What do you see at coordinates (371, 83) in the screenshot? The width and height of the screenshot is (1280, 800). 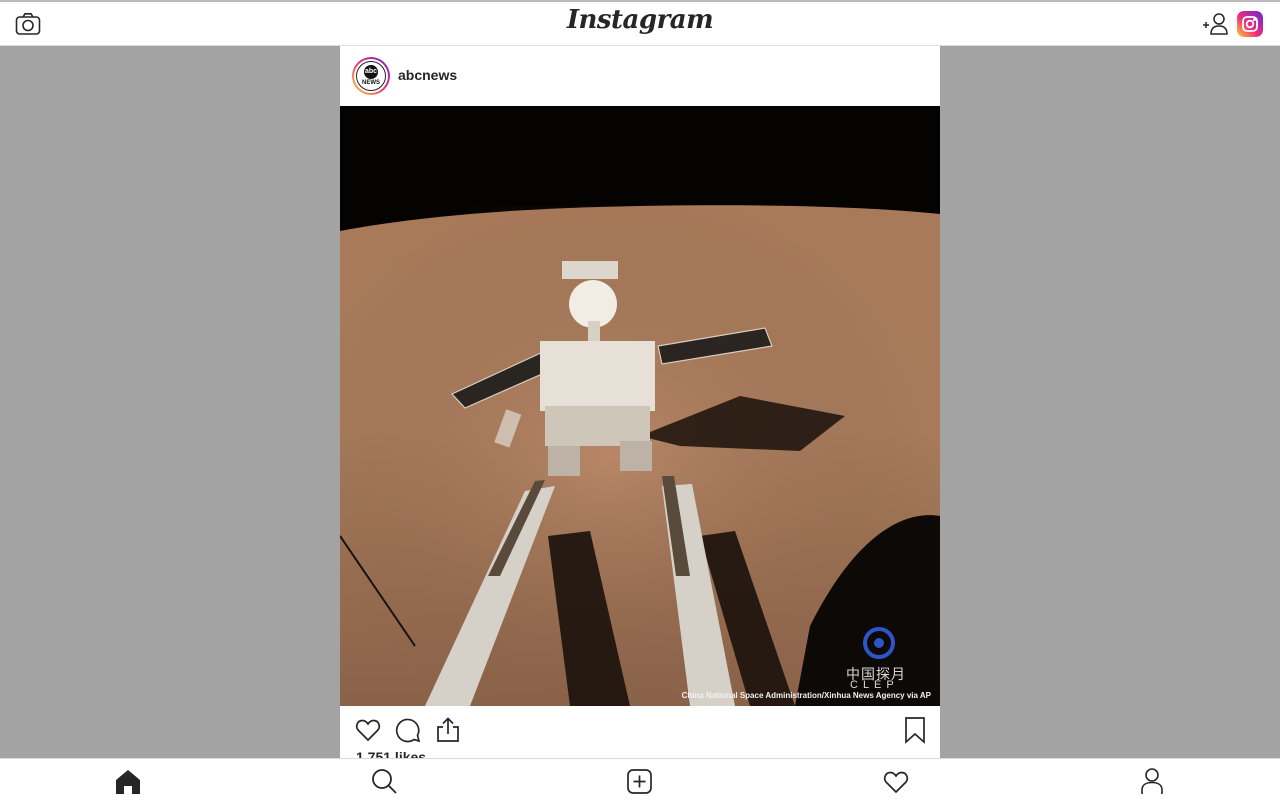 I see `avatar-news-text: NEWS` at bounding box center [371, 83].